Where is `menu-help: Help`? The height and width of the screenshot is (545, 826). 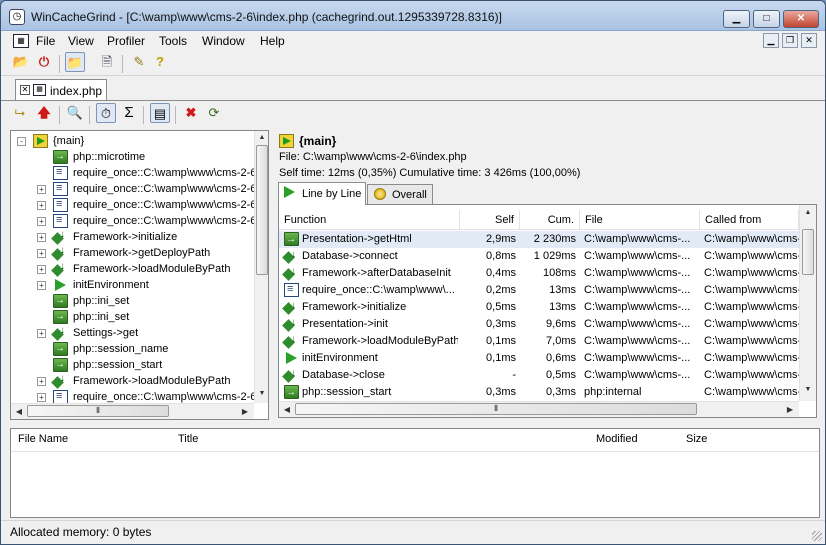
menu-help: Help is located at coordinates (272, 41).